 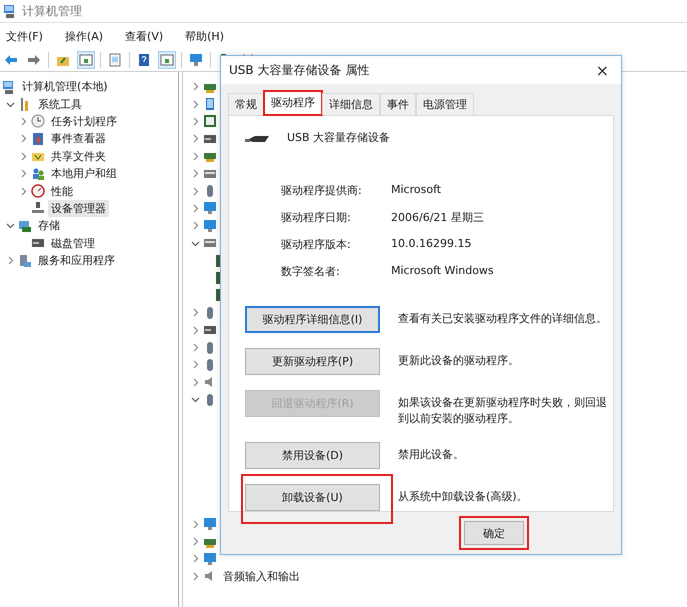 What do you see at coordinates (312, 497) in the screenshot?
I see `action-button: 卸载设备(U)` at bounding box center [312, 497].